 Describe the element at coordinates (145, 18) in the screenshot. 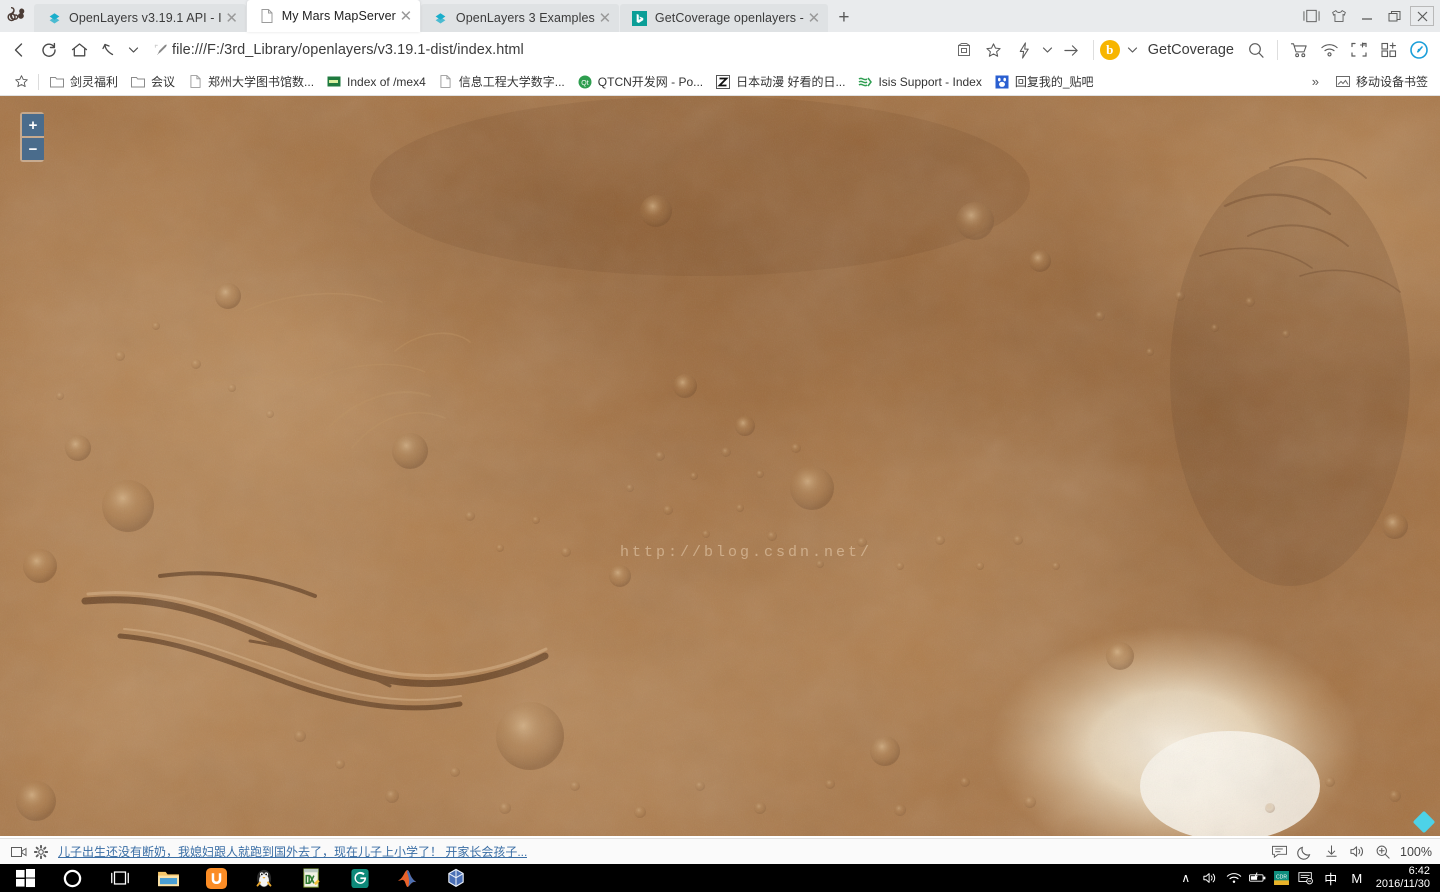

I see `tab-title: OpenLayers v3.19.1 API - I` at that location.